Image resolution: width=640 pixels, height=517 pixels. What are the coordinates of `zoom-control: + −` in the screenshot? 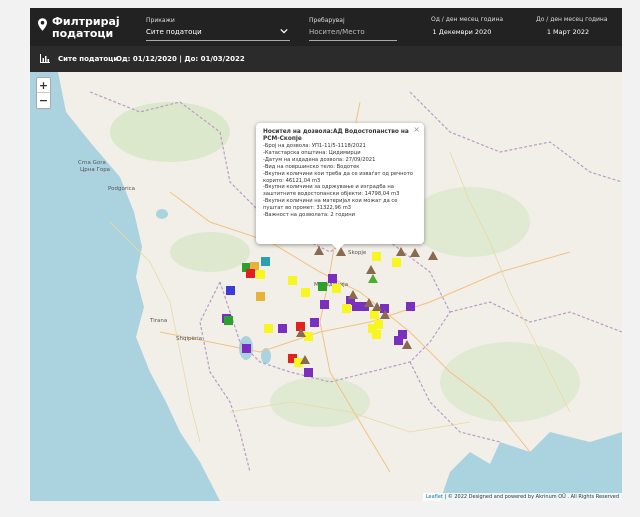 It's located at (43, 93).